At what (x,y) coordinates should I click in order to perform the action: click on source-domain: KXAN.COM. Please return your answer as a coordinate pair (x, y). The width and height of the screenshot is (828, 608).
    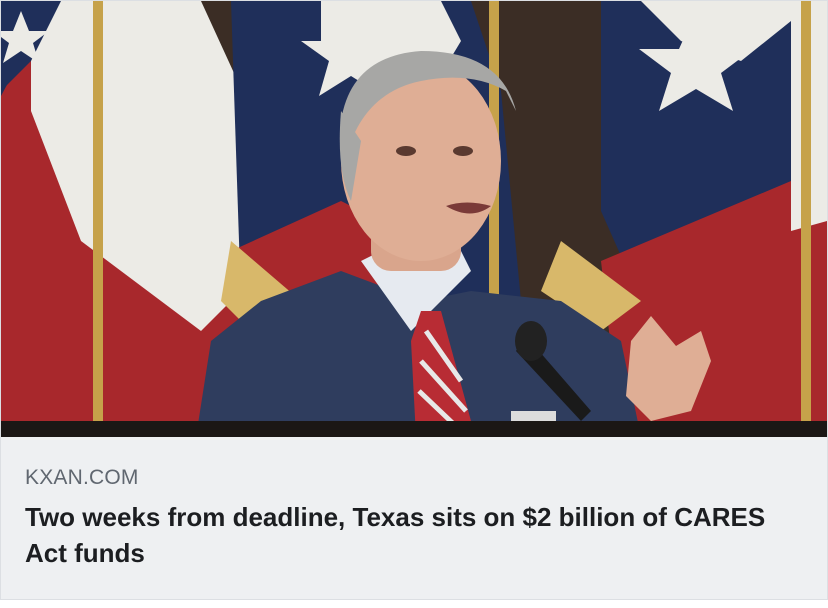
    Looking at the image, I should click on (82, 477).